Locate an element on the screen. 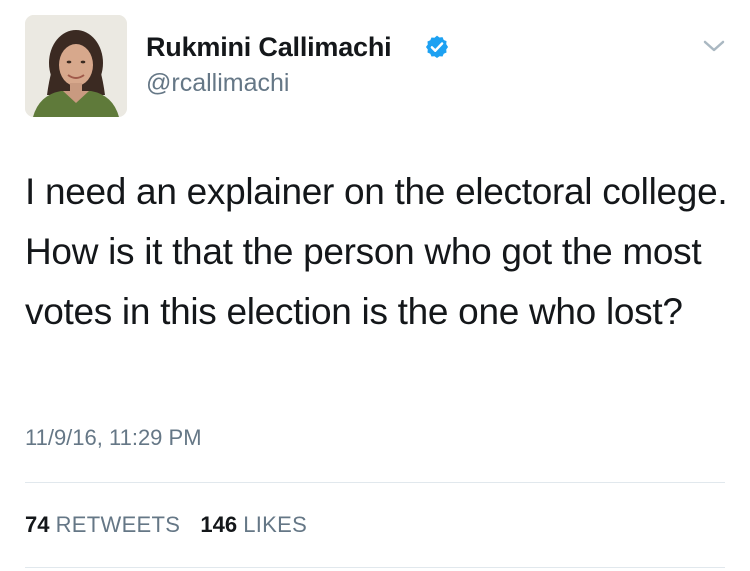 This screenshot has height=571, width=750. tweet-stats: 74 RETWEETS 146 LIKES is located at coordinates (166, 525).